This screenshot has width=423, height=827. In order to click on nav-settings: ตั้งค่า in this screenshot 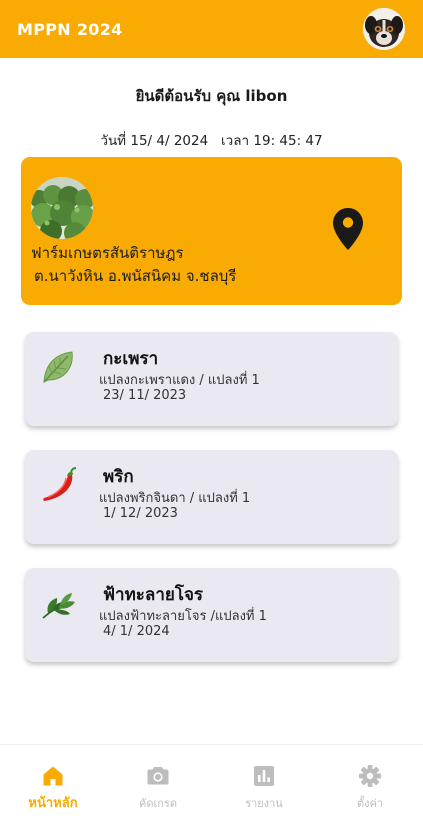, I will do `click(370, 786)`.